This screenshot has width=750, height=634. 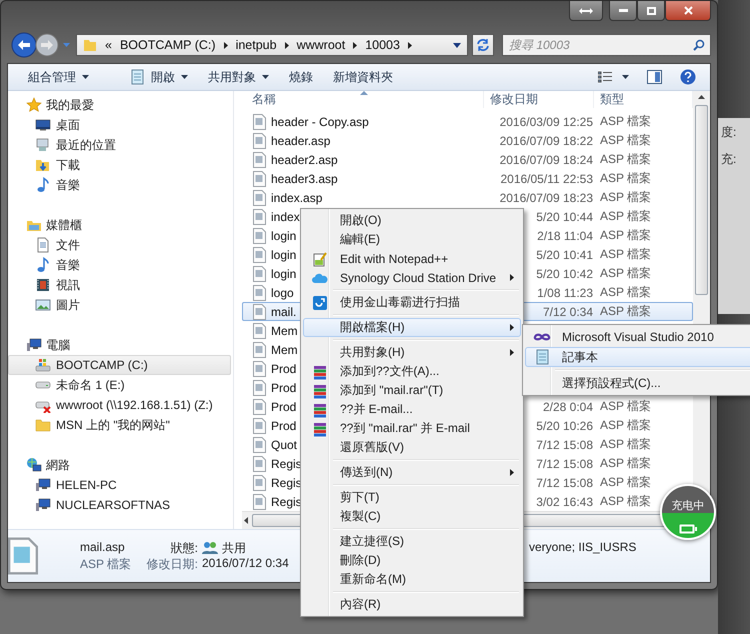 What do you see at coordinates (546, 141) in the screenshot?
I see `date-cell: 2016/07/09 18:22` at bounding box center [546, 141].